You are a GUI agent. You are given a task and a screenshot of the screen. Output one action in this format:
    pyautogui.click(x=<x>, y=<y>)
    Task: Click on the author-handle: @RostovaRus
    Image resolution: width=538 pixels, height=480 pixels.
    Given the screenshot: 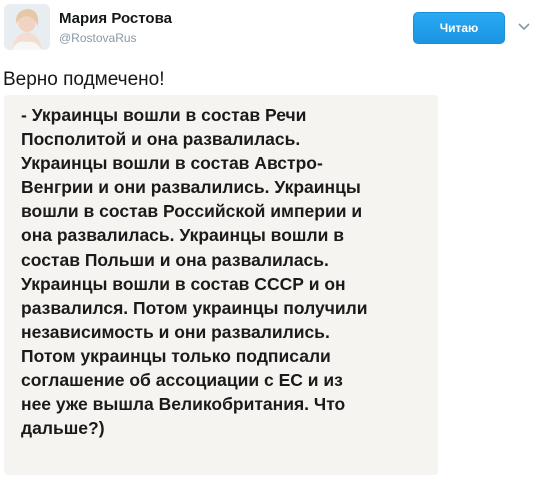 What is the action you would take?
    pyautogui.click(x=115, y=38)
    